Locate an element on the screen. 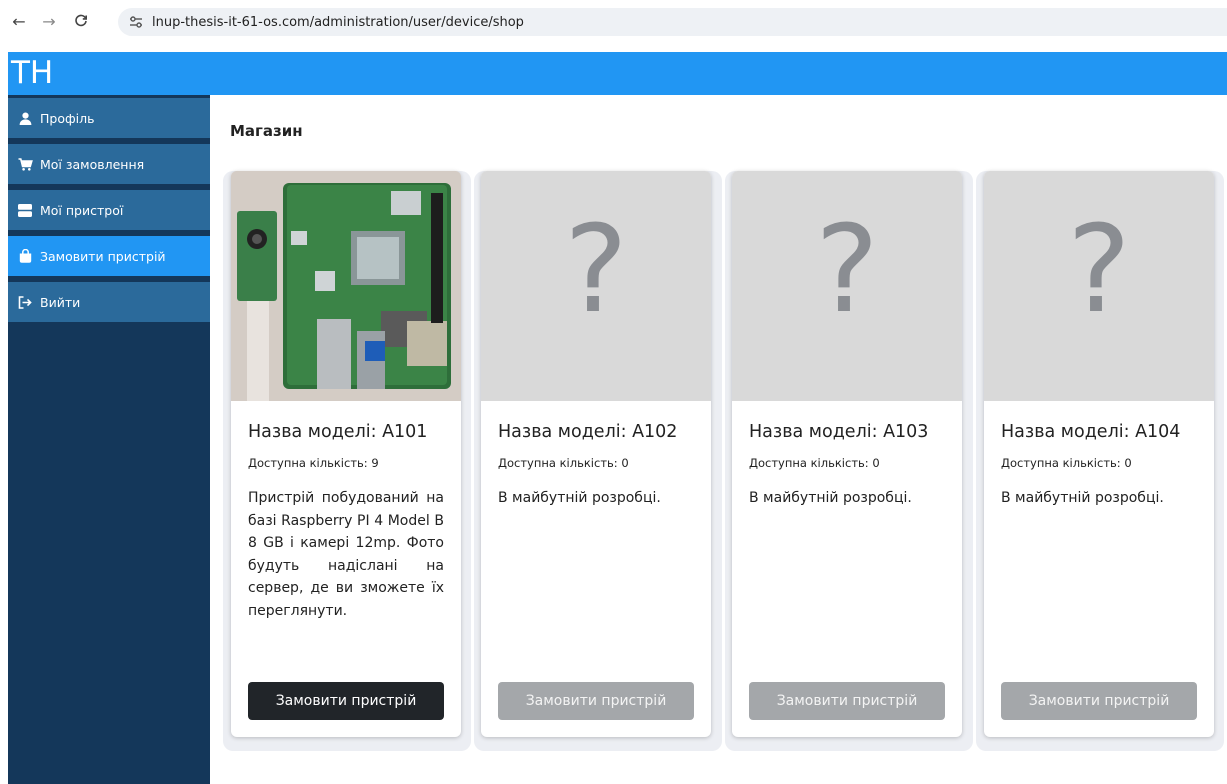 Image resolution: width=1227 pixels, height=784 pixels. page-title: Магазин is located at coordinates (266, 131).